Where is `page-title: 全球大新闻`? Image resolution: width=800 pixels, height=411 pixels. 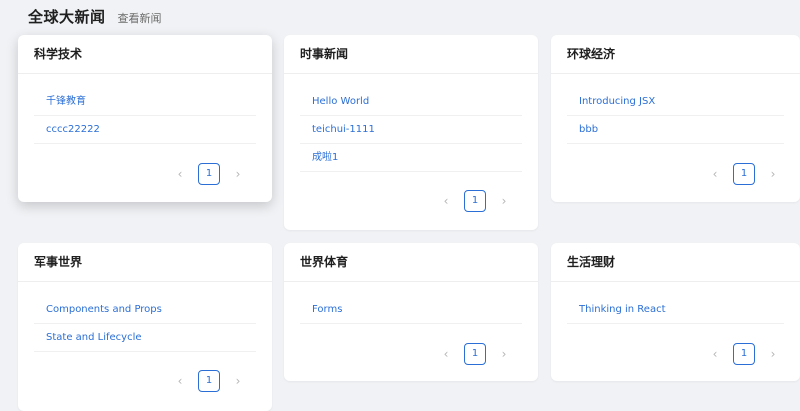 page-title: 全球大新闻 is located at coordinates (67, 17).